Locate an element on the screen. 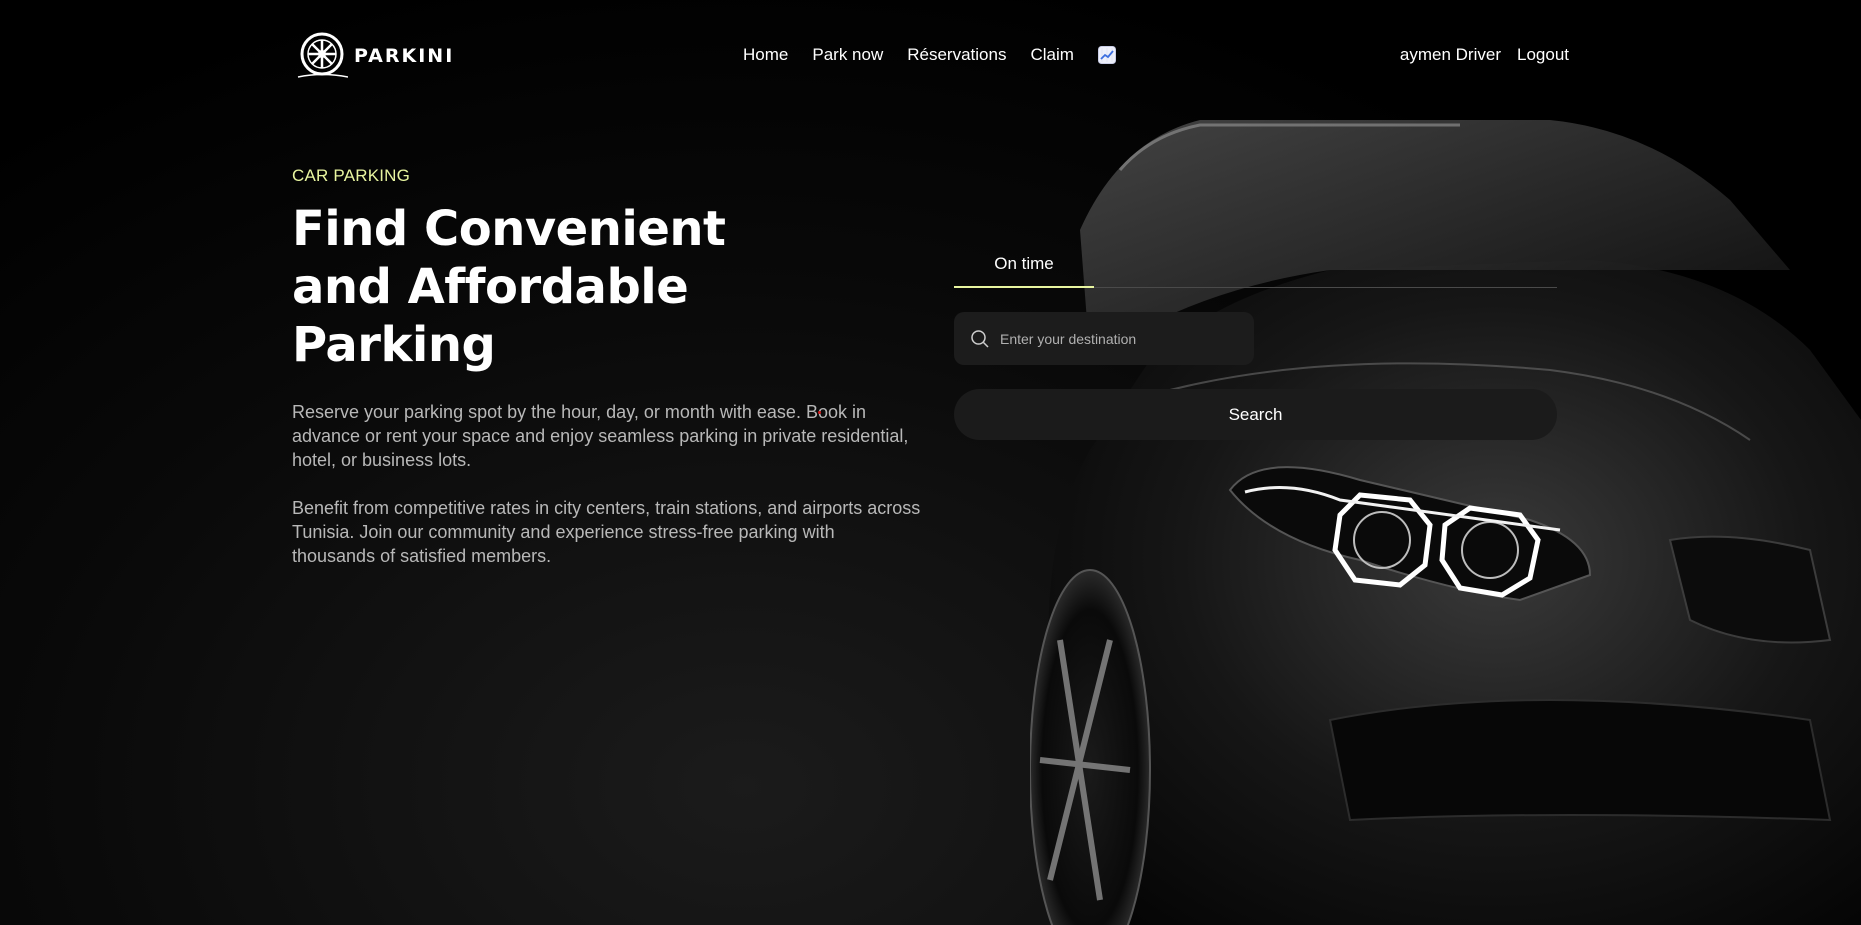 This screenshot has height=925, width=1861. destination-input is located at coordinates (1115, 338).